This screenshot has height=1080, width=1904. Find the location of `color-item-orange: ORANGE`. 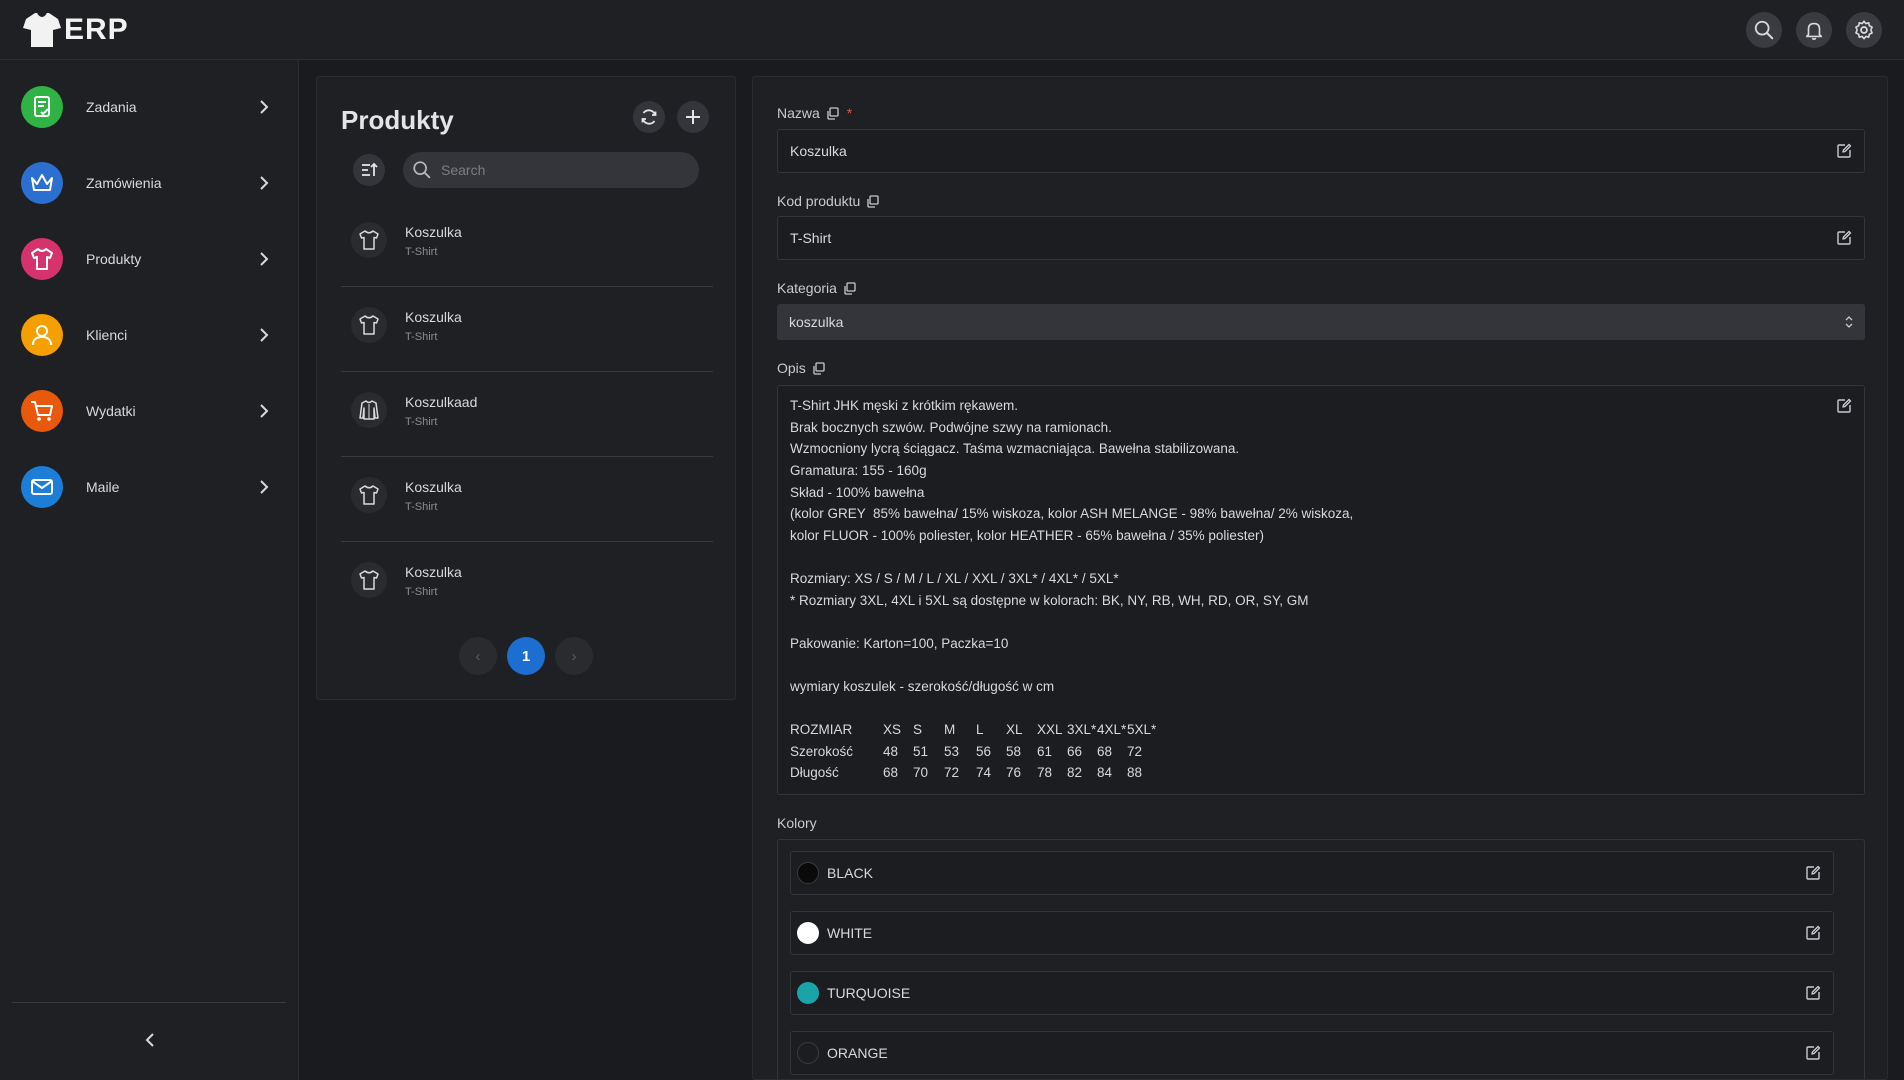

color-item-orange: ORANGE is located at coordinates (1312, 1053).